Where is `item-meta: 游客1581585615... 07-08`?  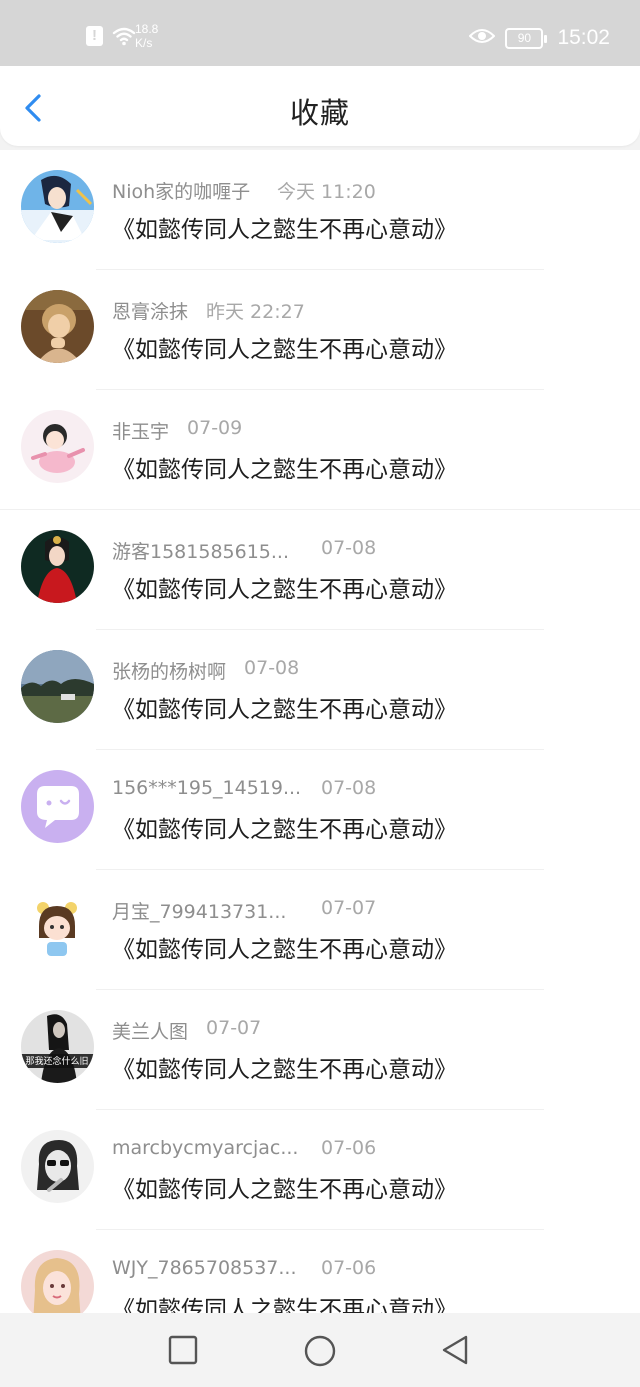
item-meta: 游客1581585615... 07-08 is located at coordinates (244, 550).